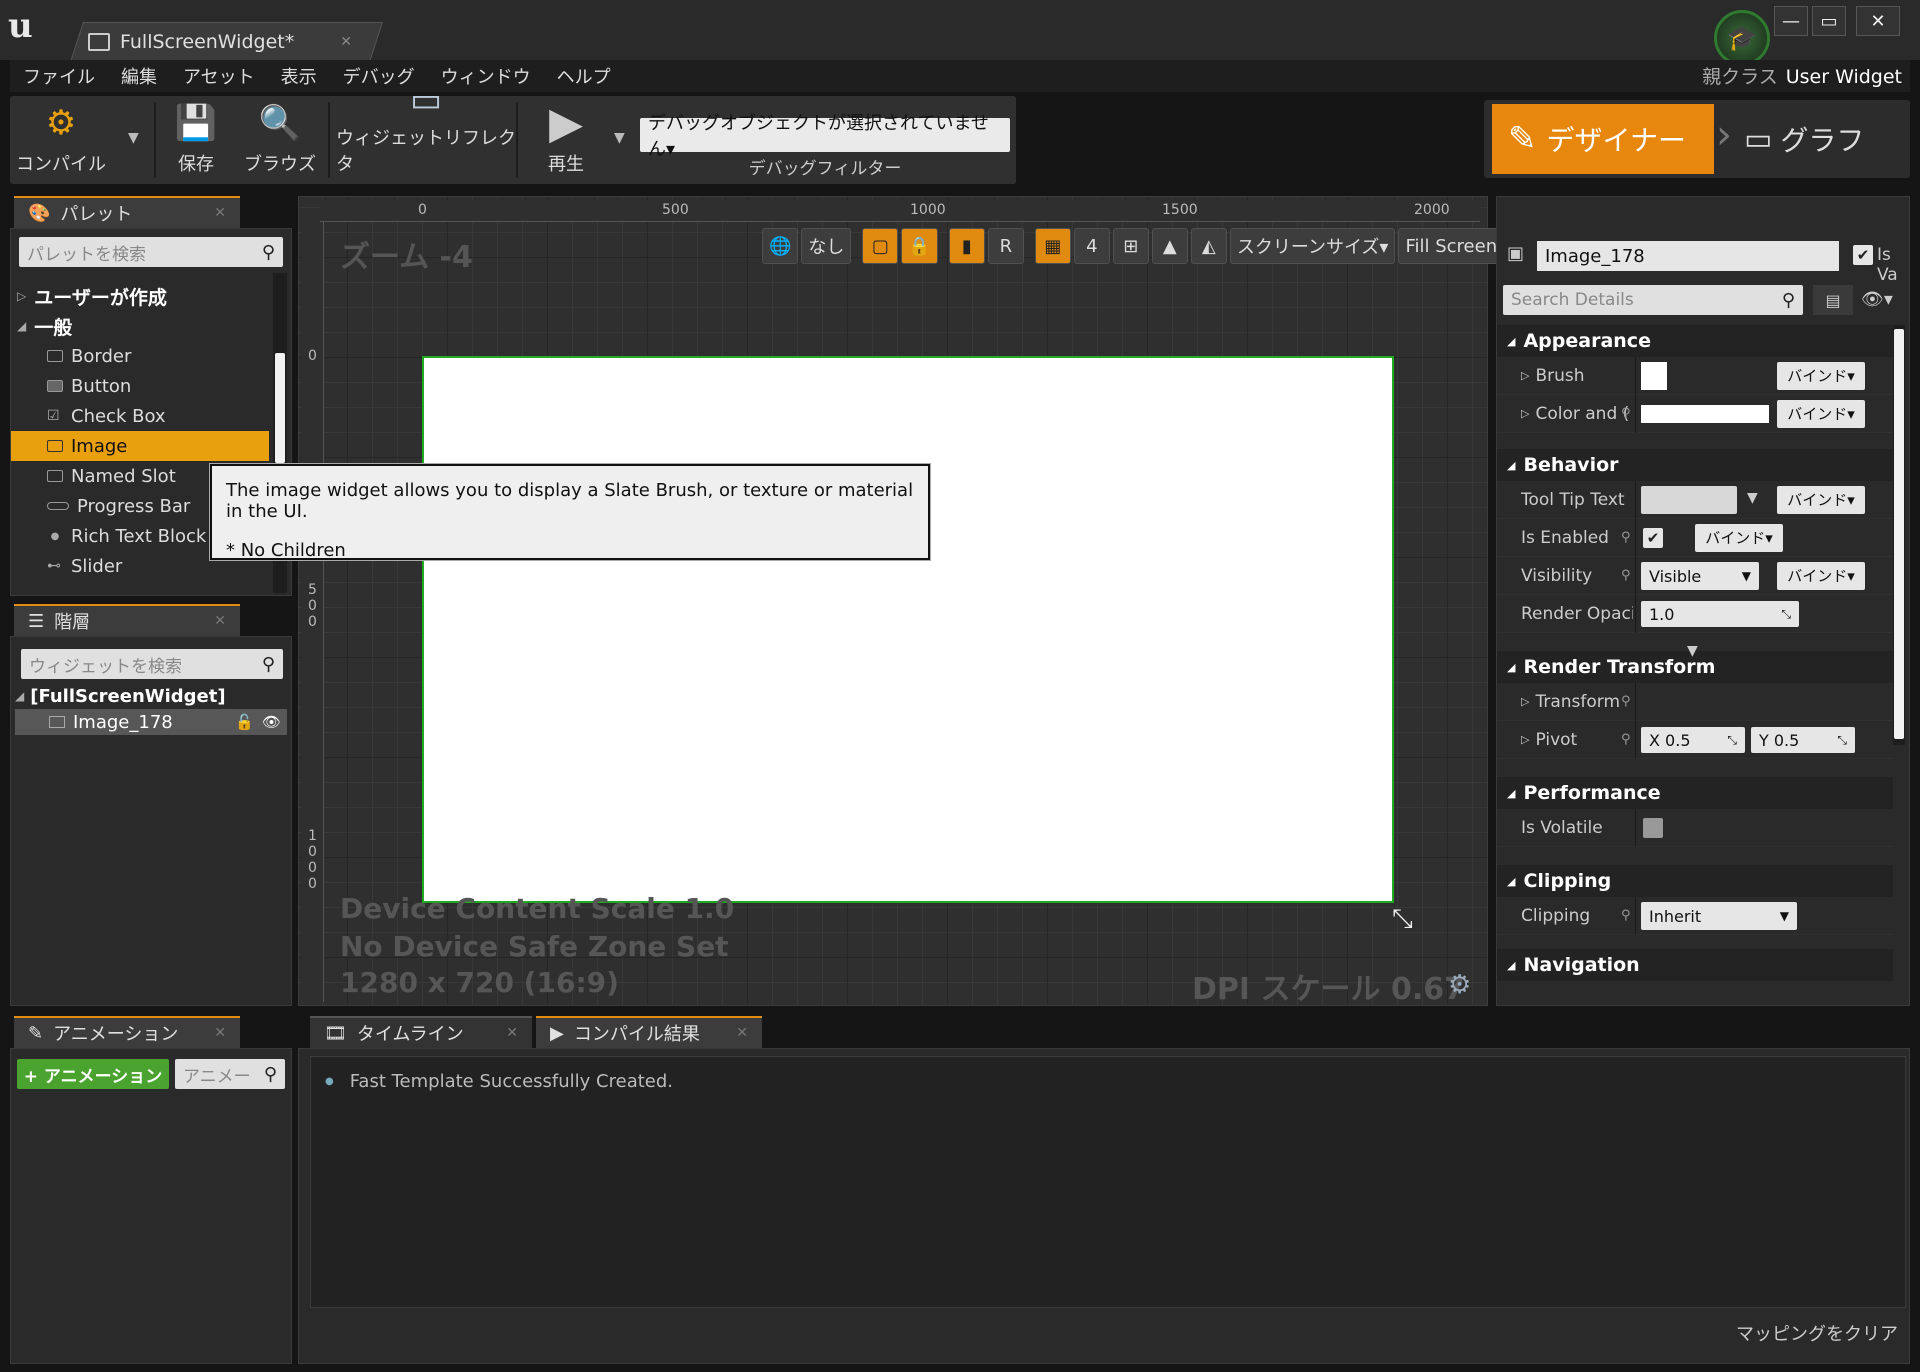 This screenshot has width=1920, height=1372. Describe the element at coordinates (1130, 246) in the screenshot. I see `fit-icon: ⊞` at that location.